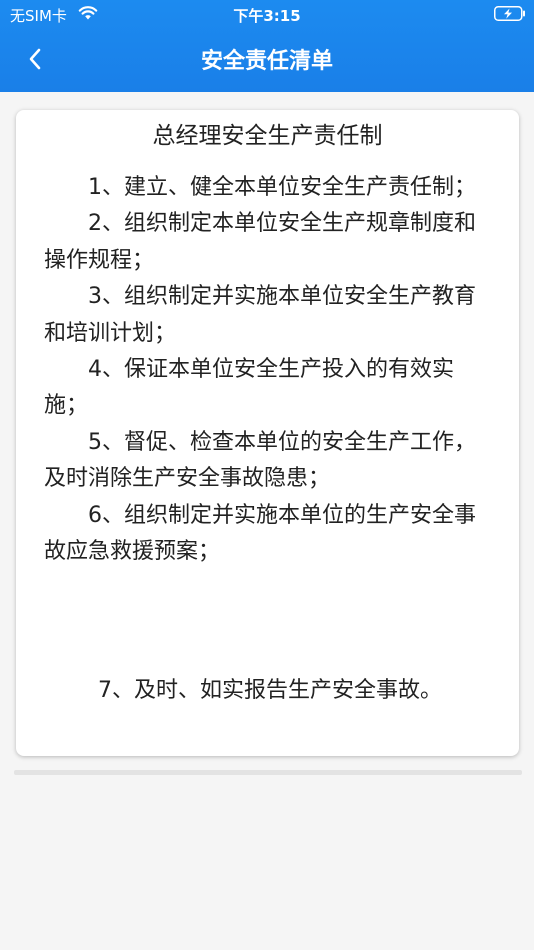 Image resolution: width=534 pixels, height=950 pixels. Describe the element at coordinates (267, 136) in the screenshot. I see `document-title: 总经理安全生产责任制` at that location.